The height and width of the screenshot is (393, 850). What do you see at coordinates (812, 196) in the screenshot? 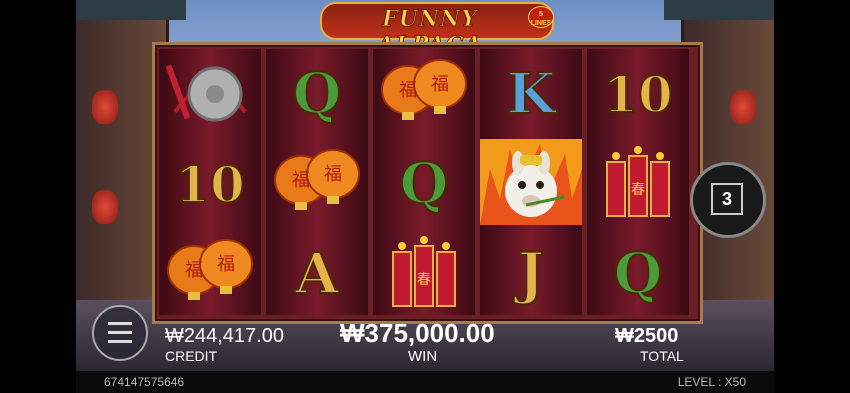
I see `right-letterbox` at bounding box center [812, 196].